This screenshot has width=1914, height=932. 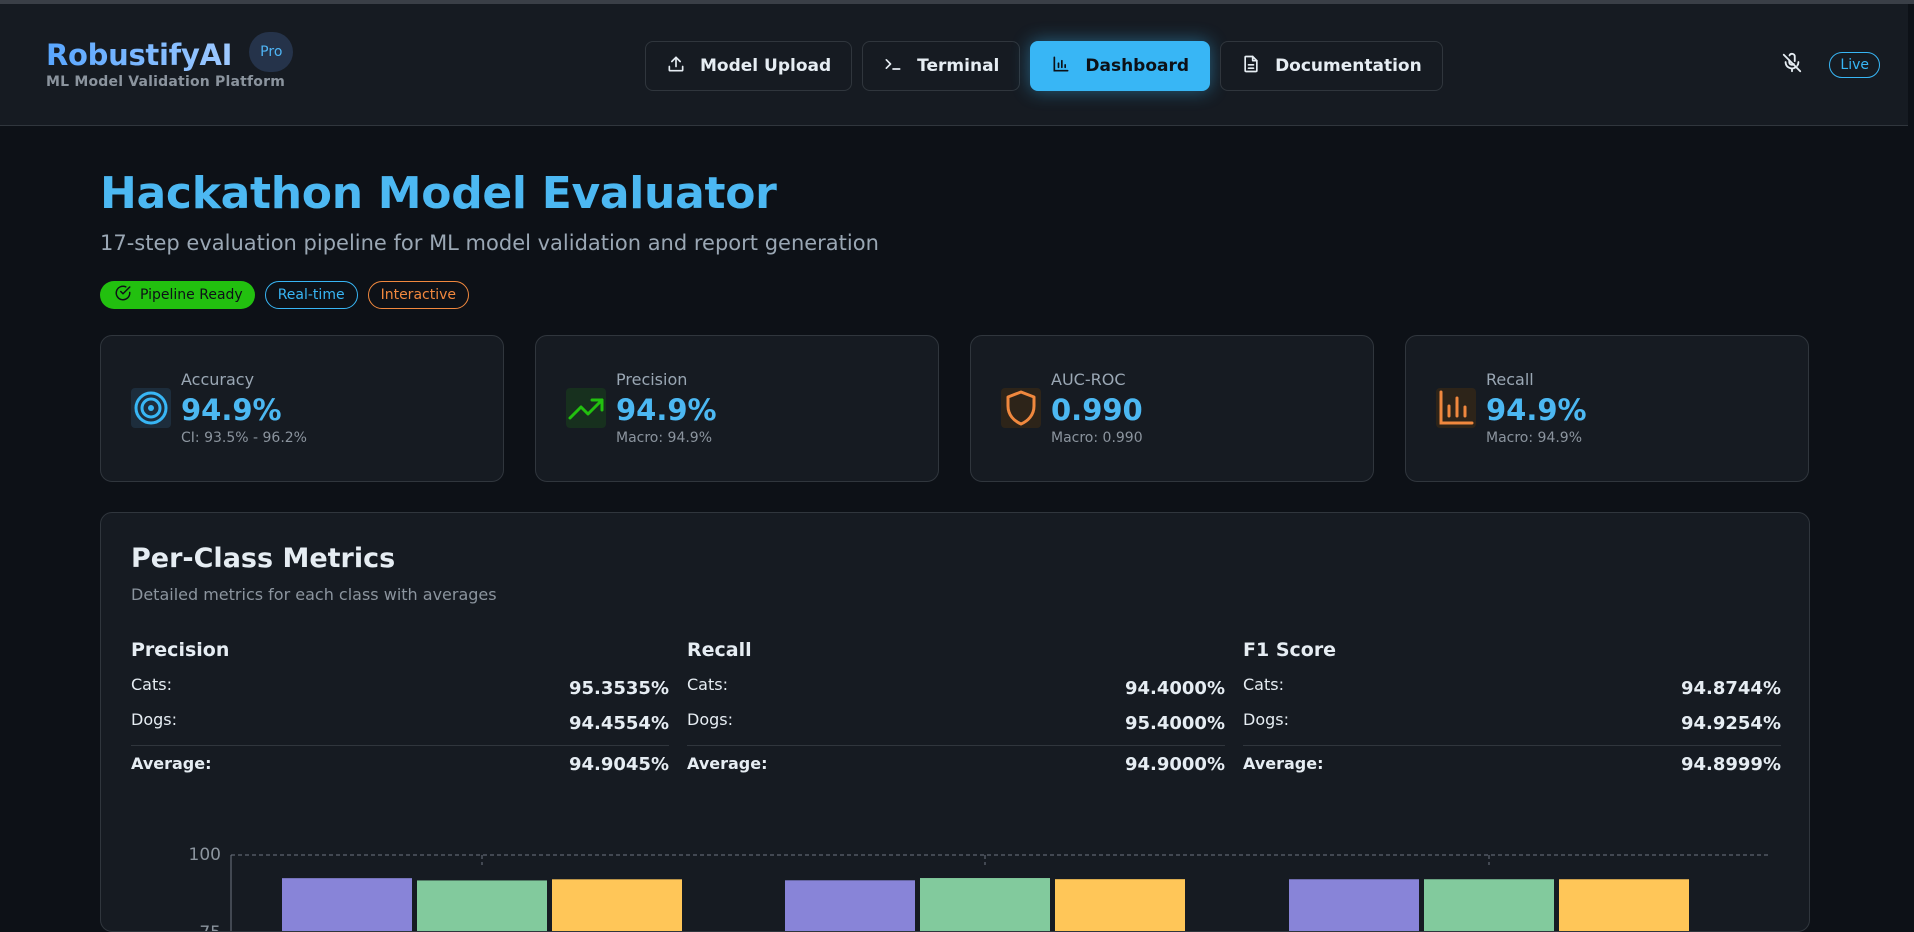 What do you see at coordinates (1510, 379) in the screenshot?
I see `card-label: Recall` at bounding box center [1510, 379].